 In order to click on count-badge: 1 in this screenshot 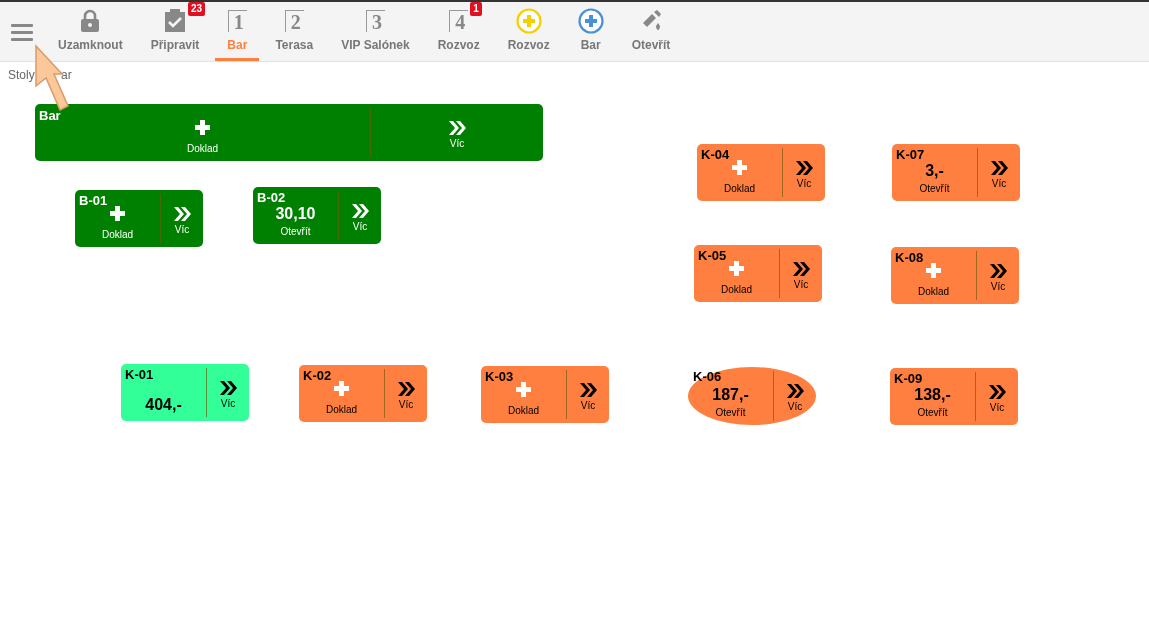, I will do `click(476, 9)`.